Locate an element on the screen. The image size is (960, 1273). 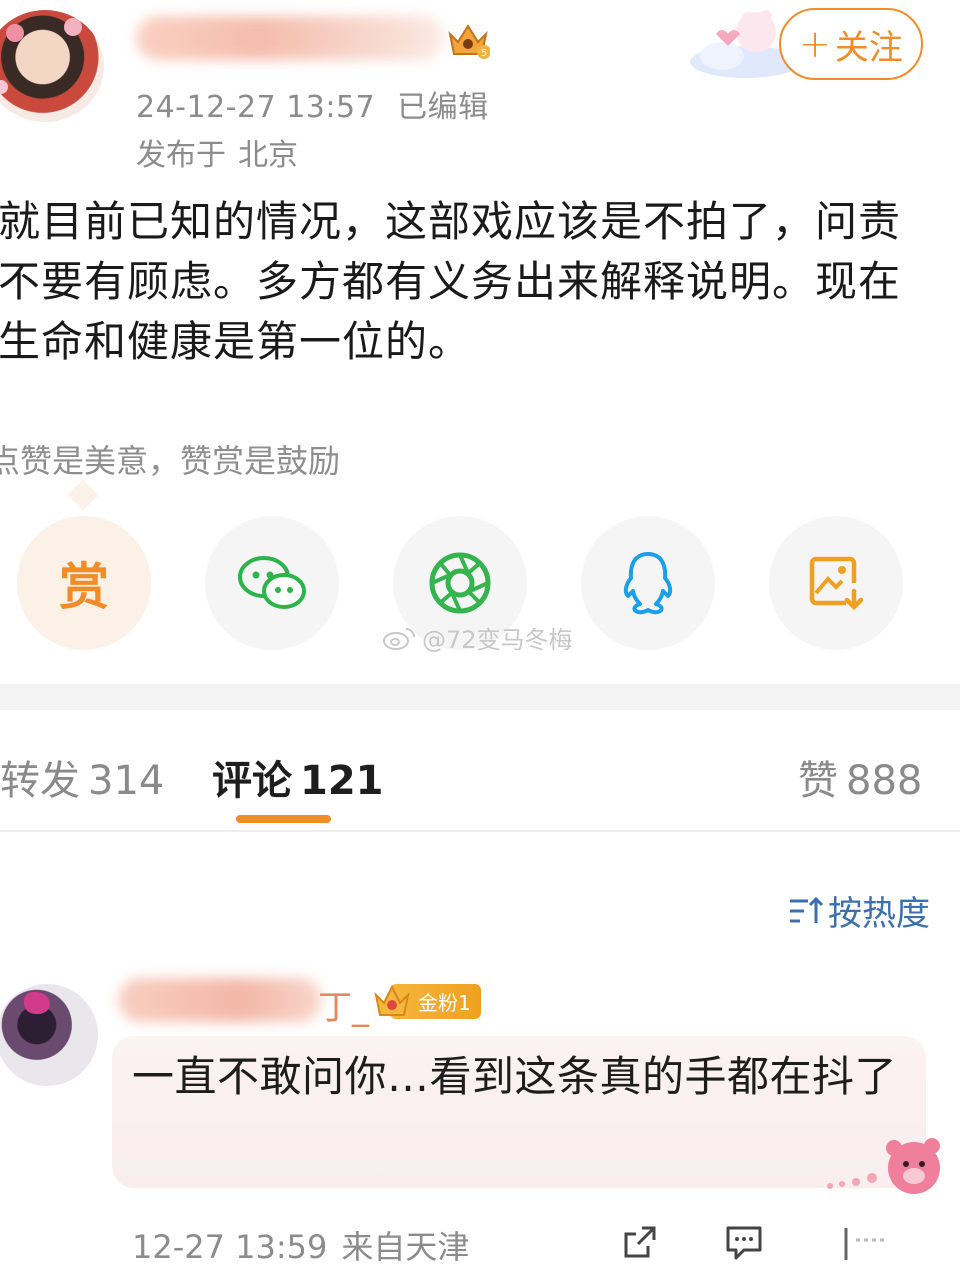
tab-comments: 评论 121 is located at coordinates (298, 777).